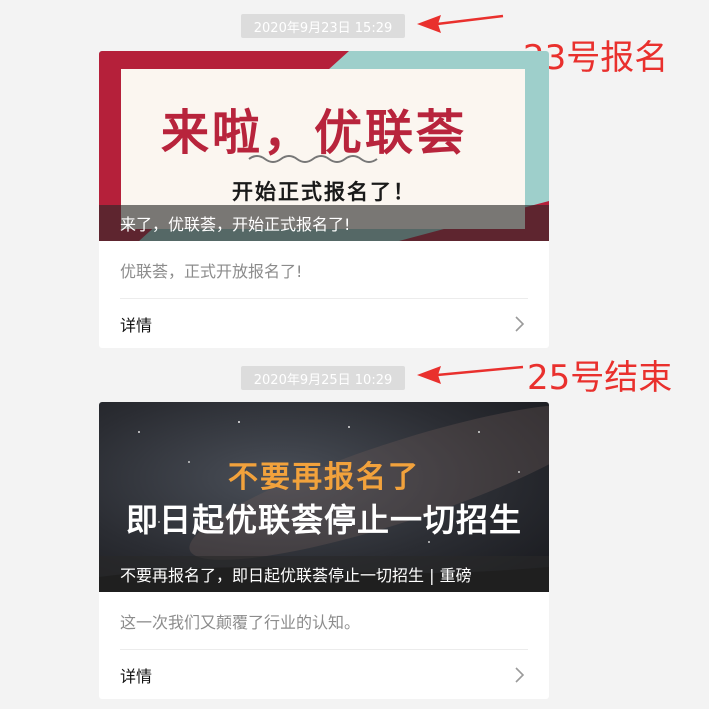  What do you see at coordinates (324, 621) in the screenshot?
I see `article-summary: 这一次我们又颠覆了行业的认知。` at bounding box center [324, 621].